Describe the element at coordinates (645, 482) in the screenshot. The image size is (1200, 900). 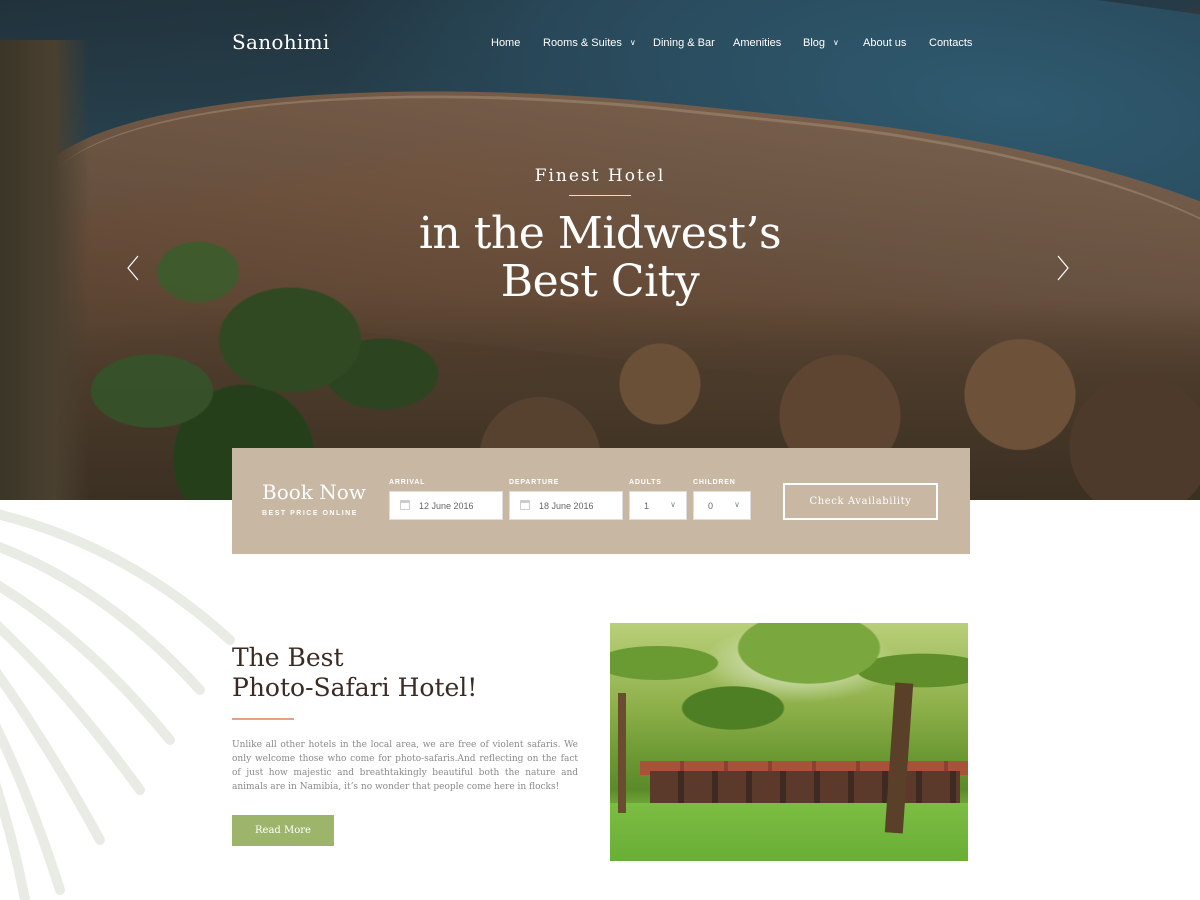
I see `adults-label: ADULTS` at that location.